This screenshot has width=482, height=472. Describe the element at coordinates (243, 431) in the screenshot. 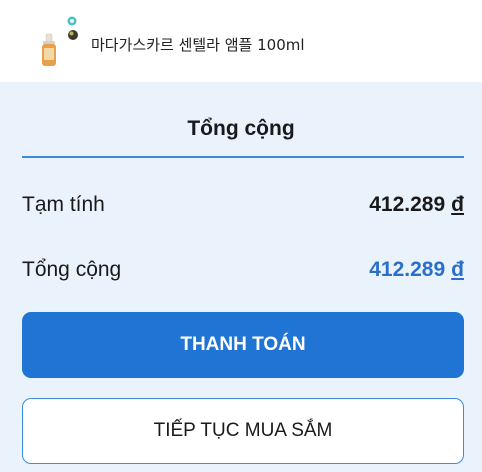

I see `continue-shopping-button: TIẾP TỤC MUA SẮM` at that location.